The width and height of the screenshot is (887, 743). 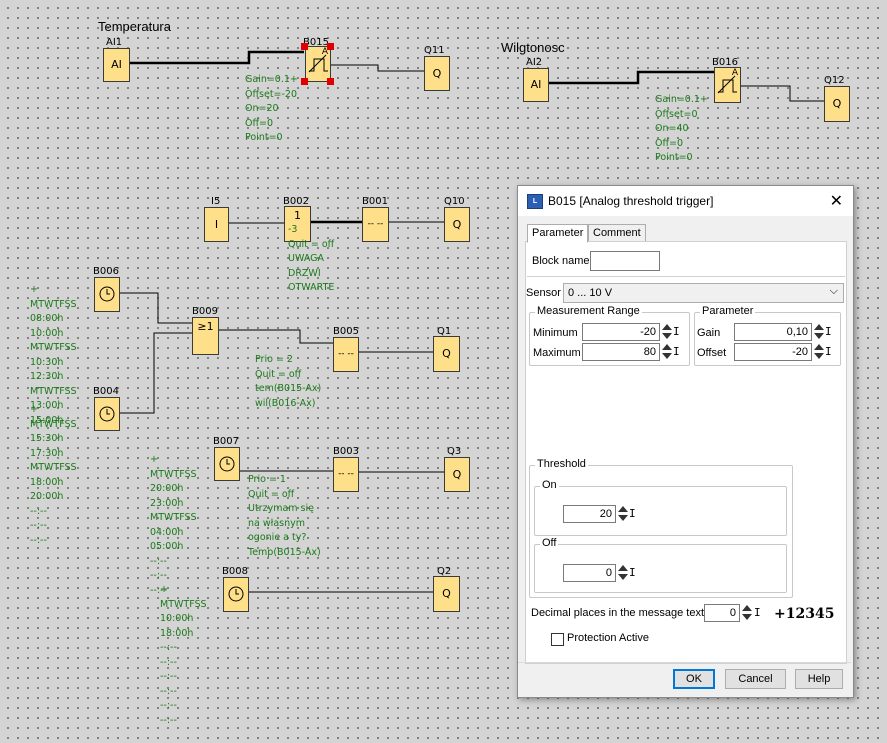 I want to click on block-glyph-ai2: AI, so click(x=536, y=84).